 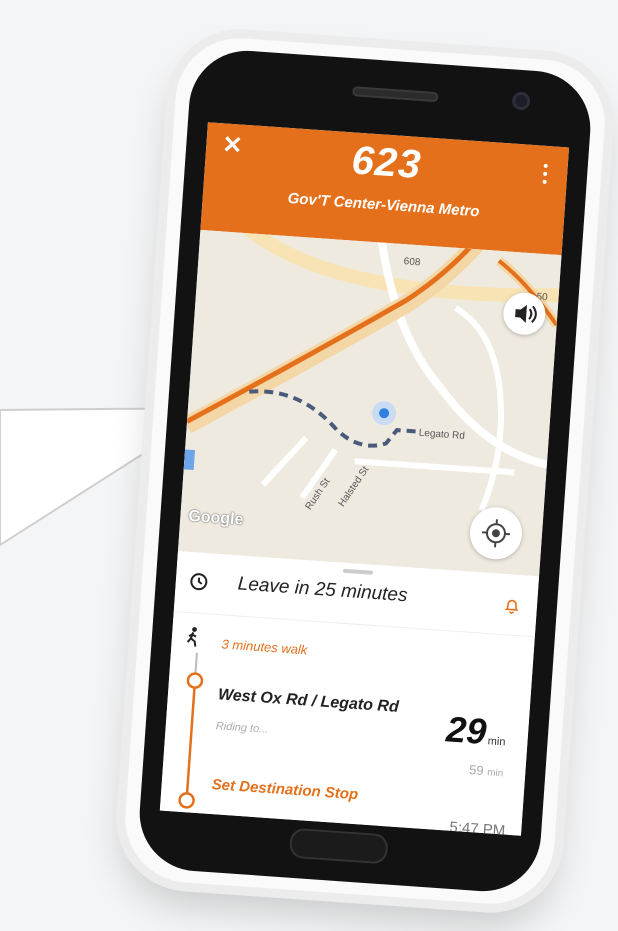 I want to click on following-arrival: 59 min, so click(x=486, y=770).